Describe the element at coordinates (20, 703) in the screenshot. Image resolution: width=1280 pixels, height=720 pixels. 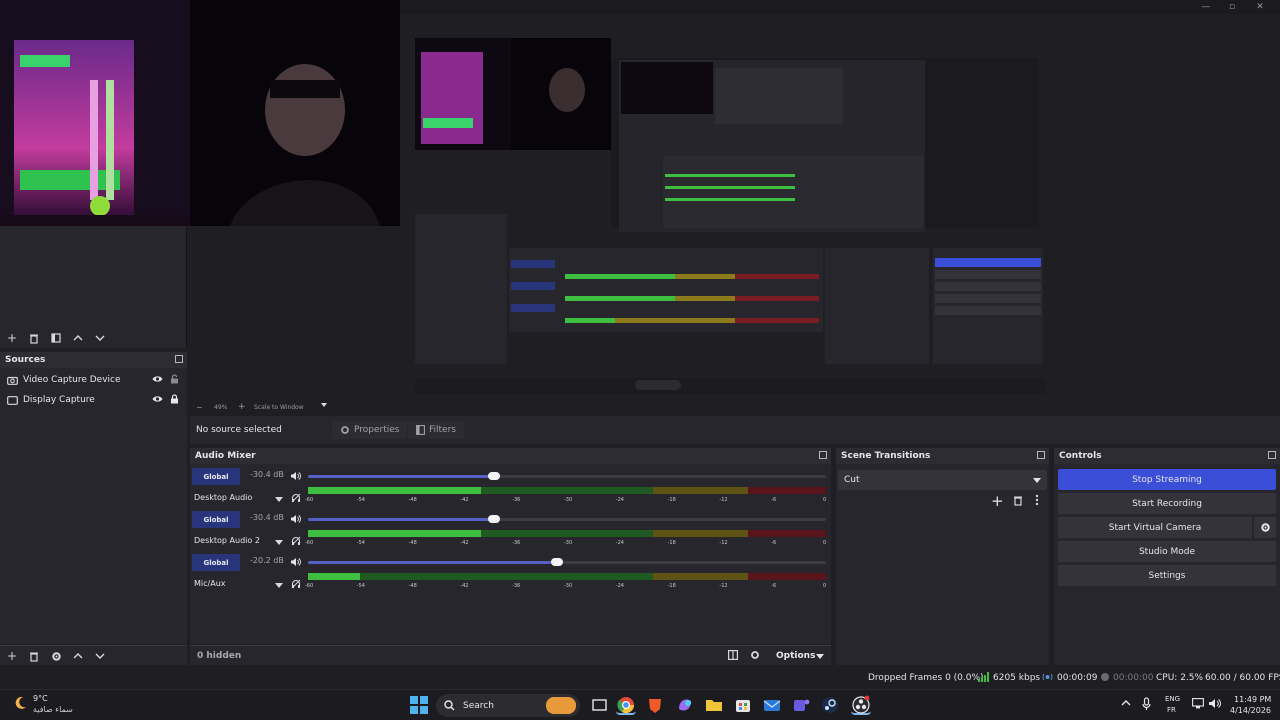
I see `moon-weather-icon` at that location.